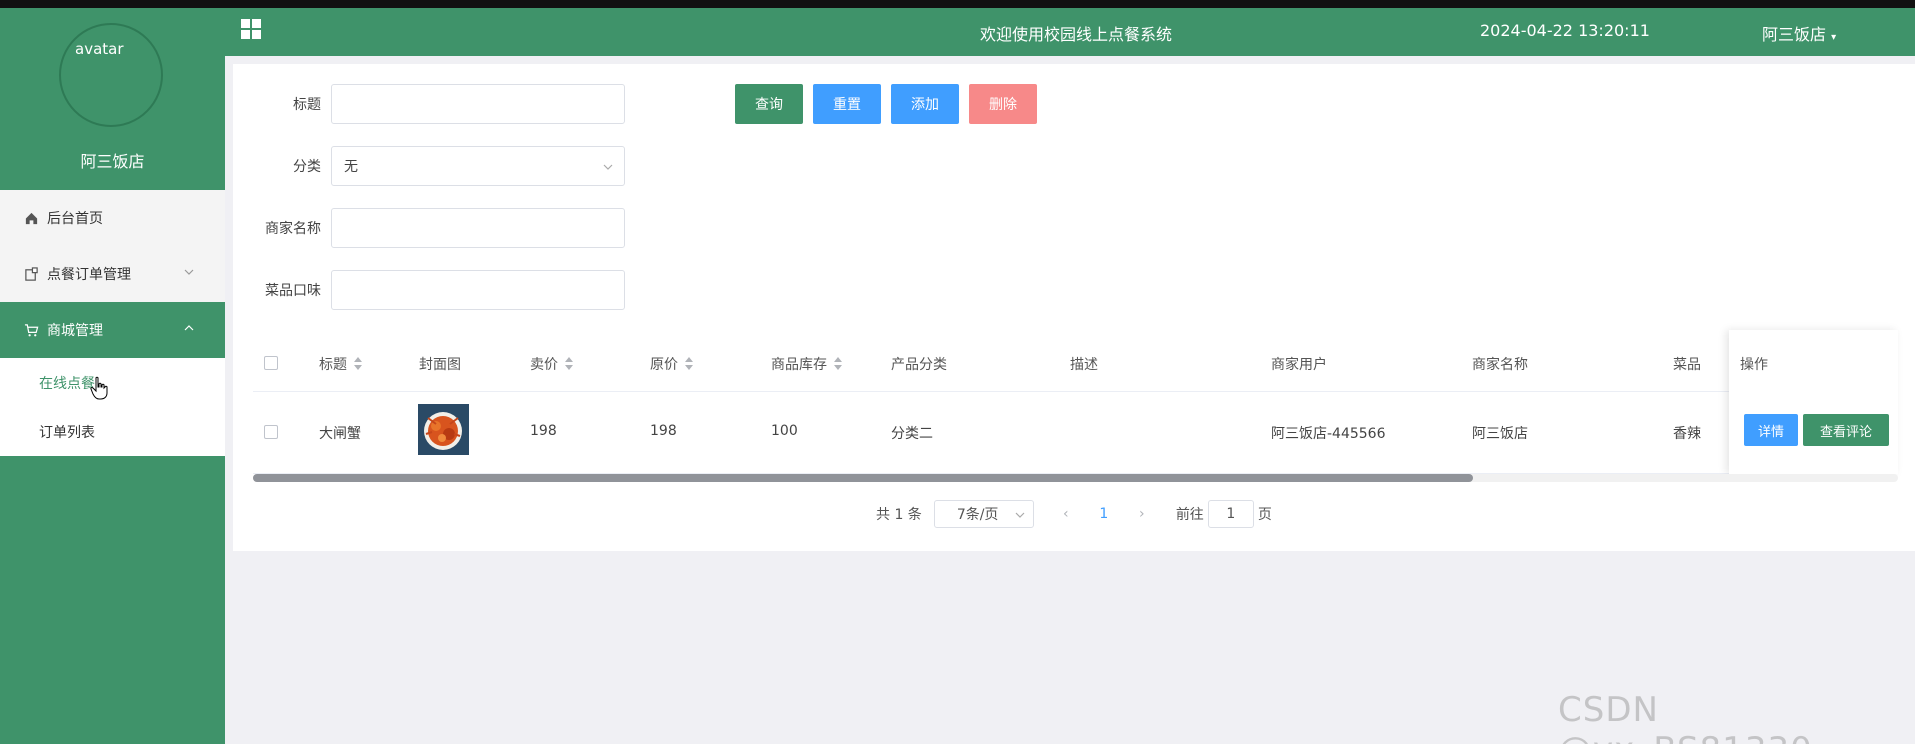 The width and height of the screenshot is (1915, 744). I want to click on sidebar-shop-name: 阿三饭店, so click(112, 161).